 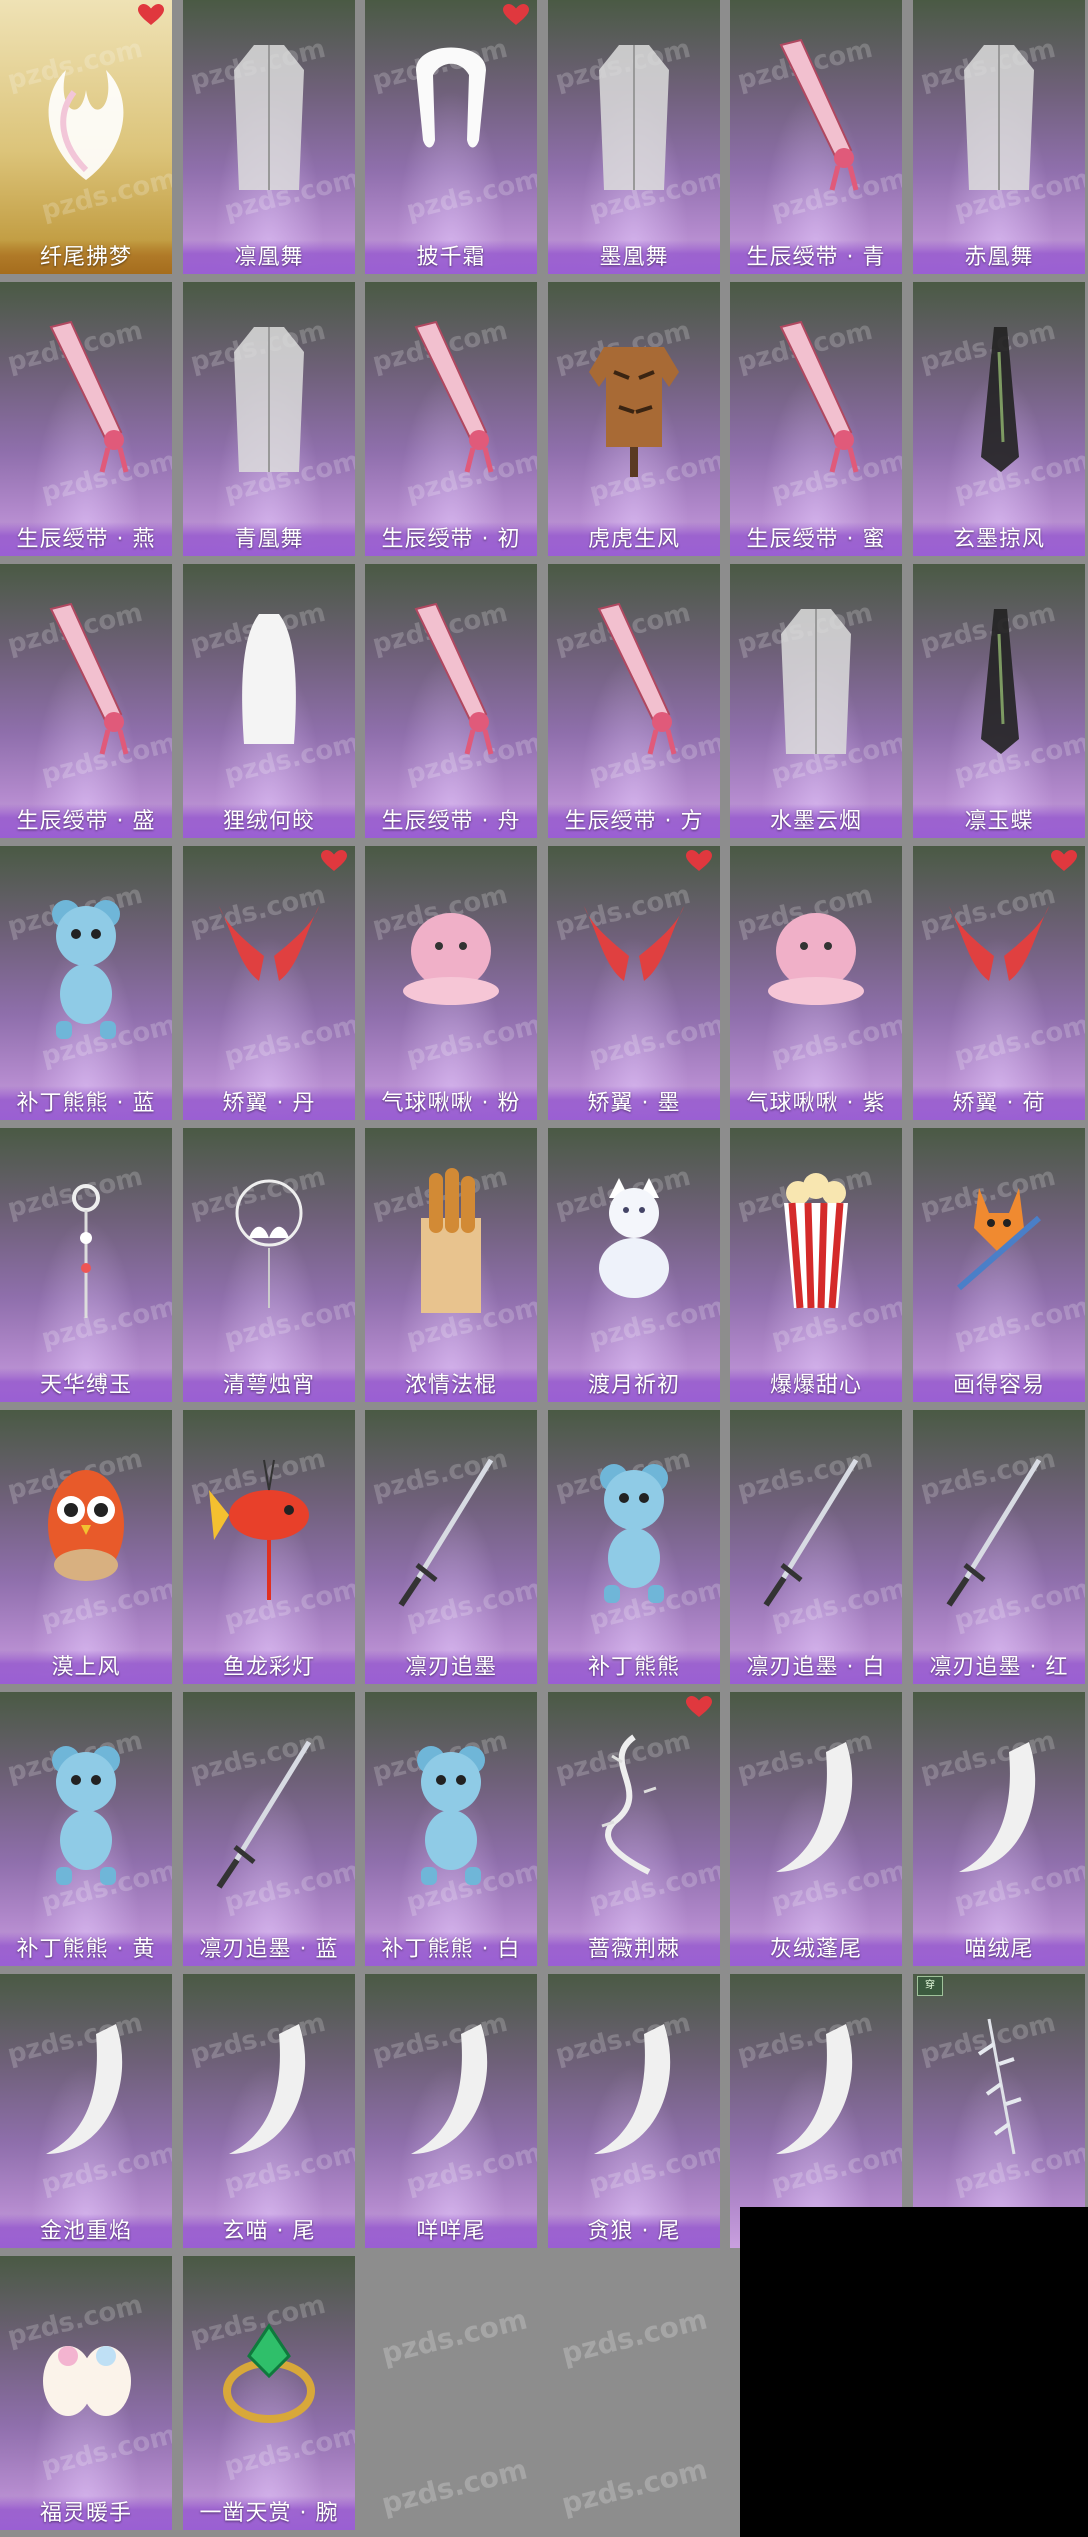 What do you see at coordinates (999, 961) in the screenshot?
I see `wings-icon` at bounding box center [999, 961].